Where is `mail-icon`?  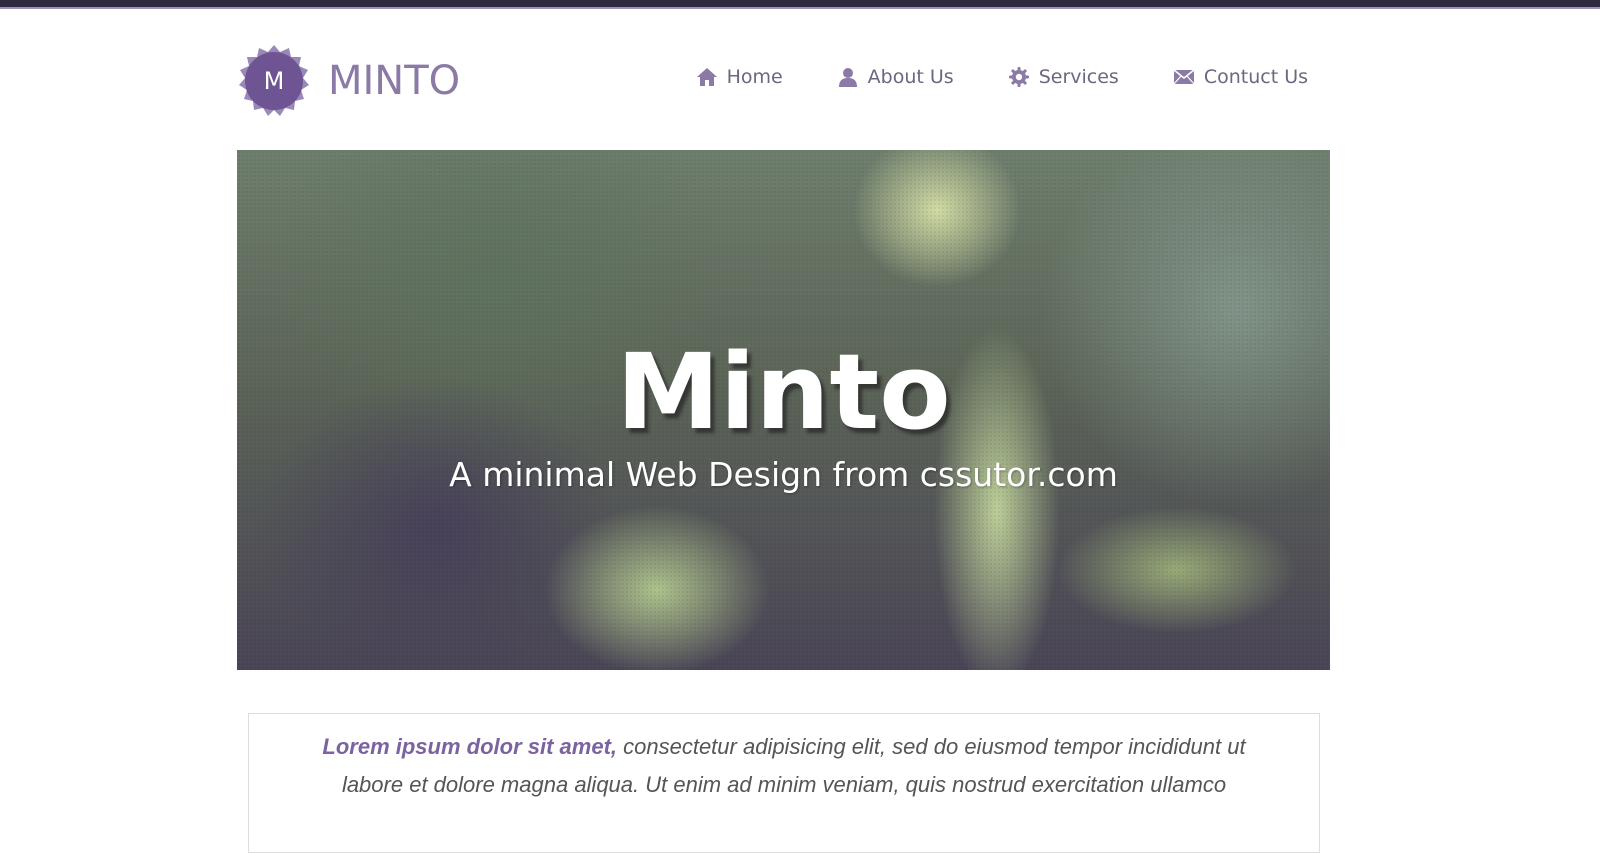
mail-icon is located at coordinates (1184, 77).